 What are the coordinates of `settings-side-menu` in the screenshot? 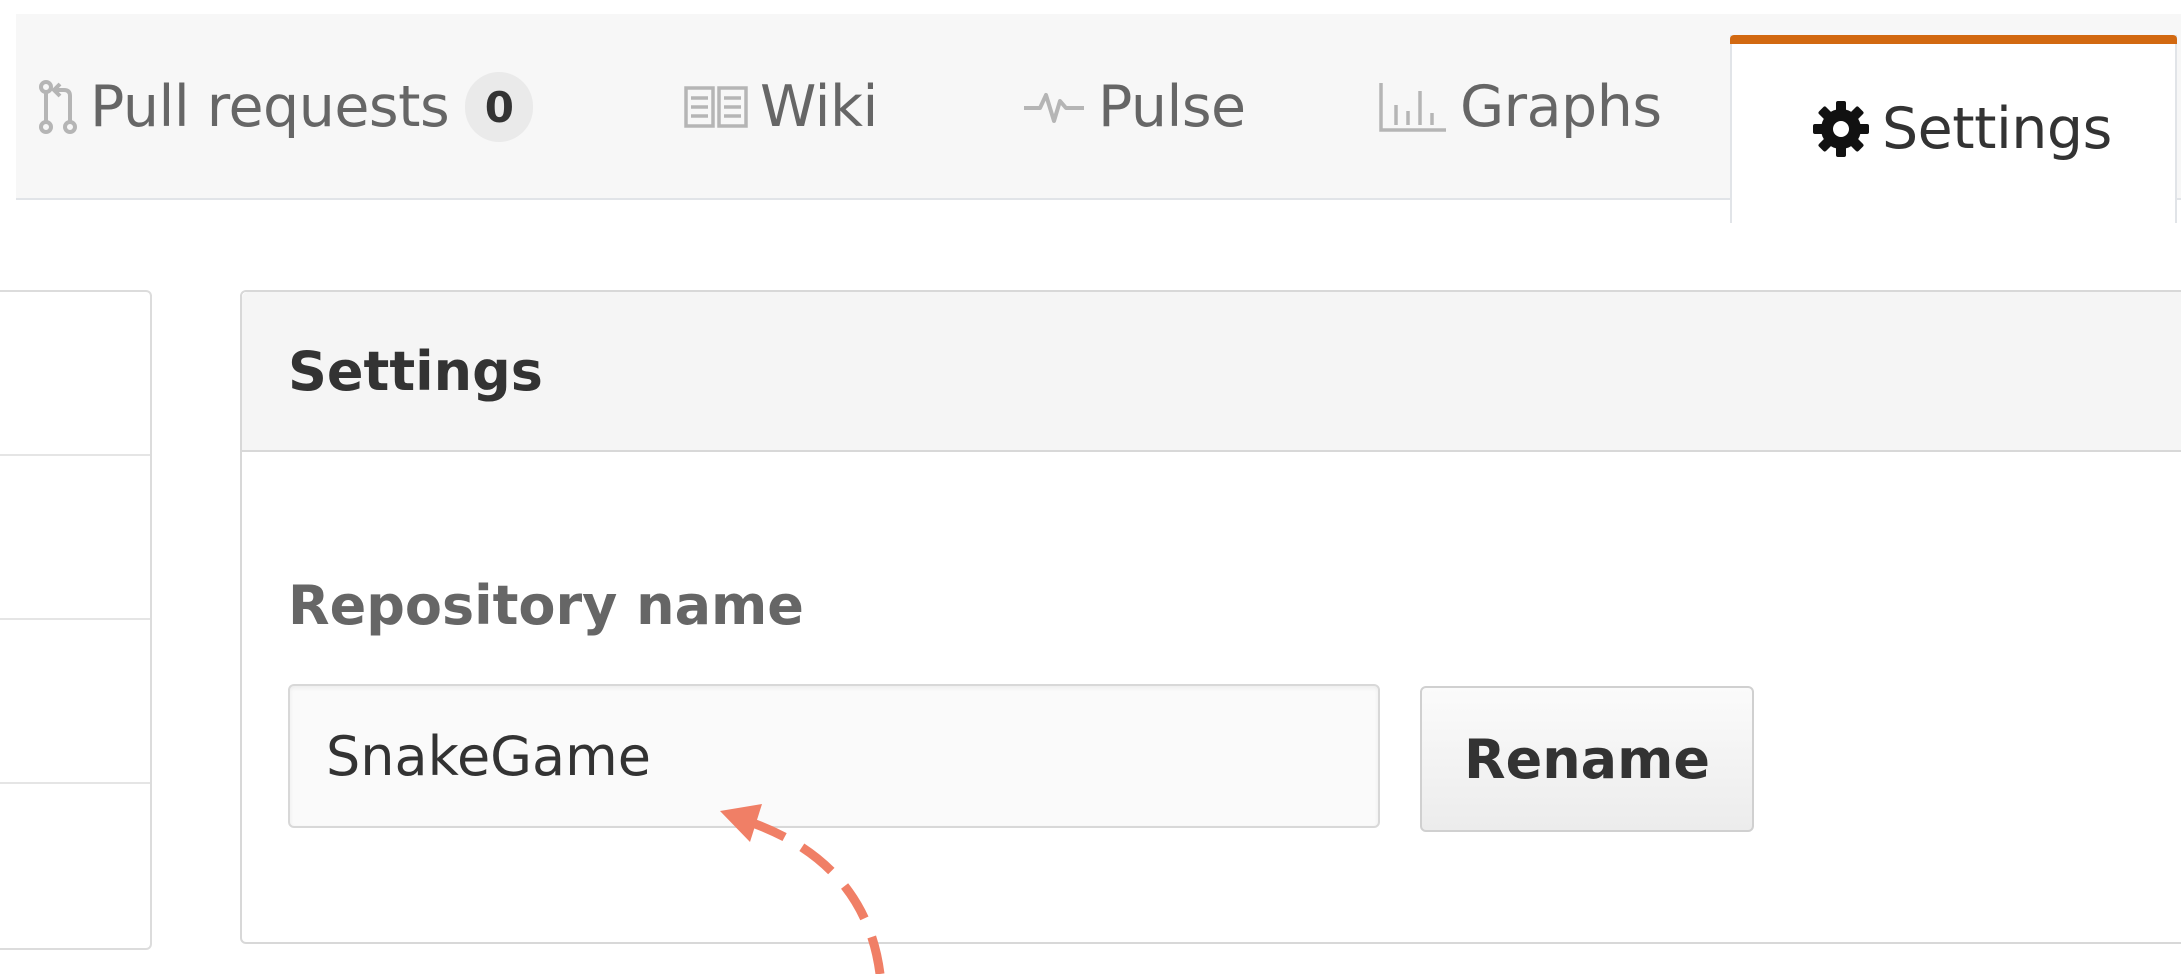 It's located at (76, 620).